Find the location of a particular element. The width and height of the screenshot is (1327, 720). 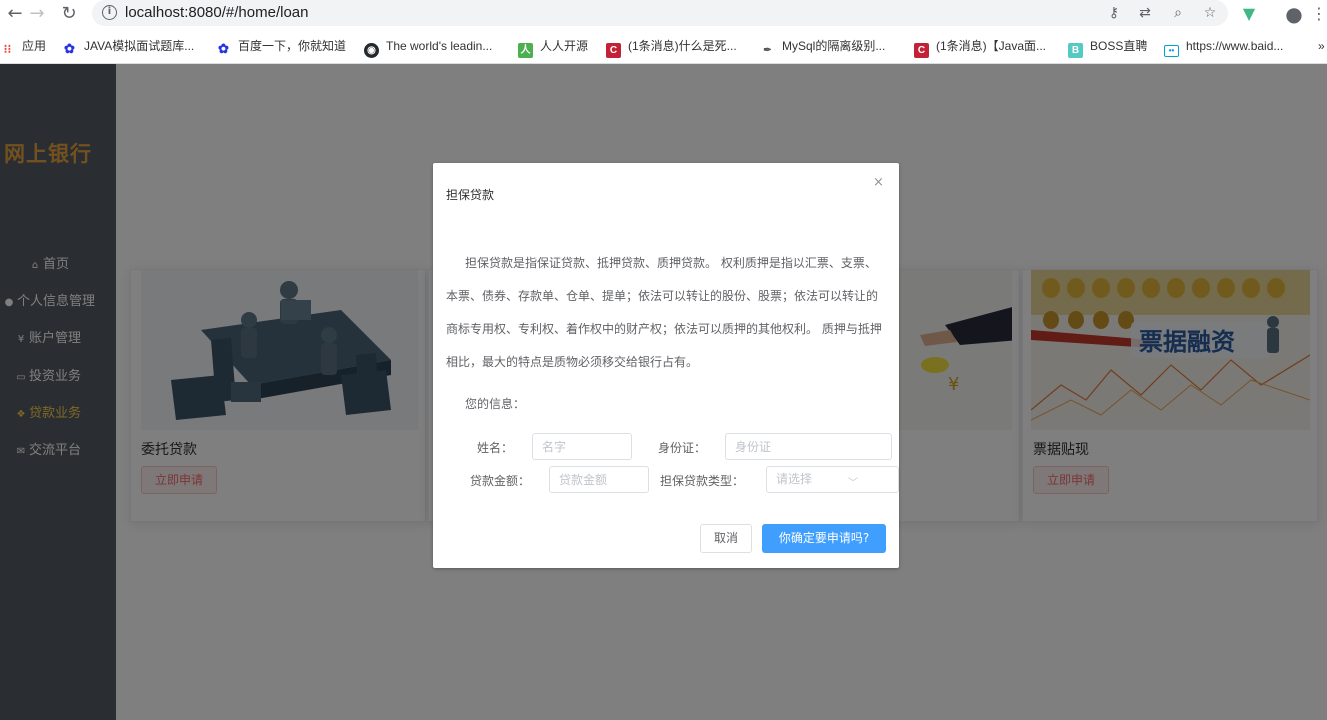

bookmark-apps: ⁝⁝ 应用 is located at coordinates (23, 46).